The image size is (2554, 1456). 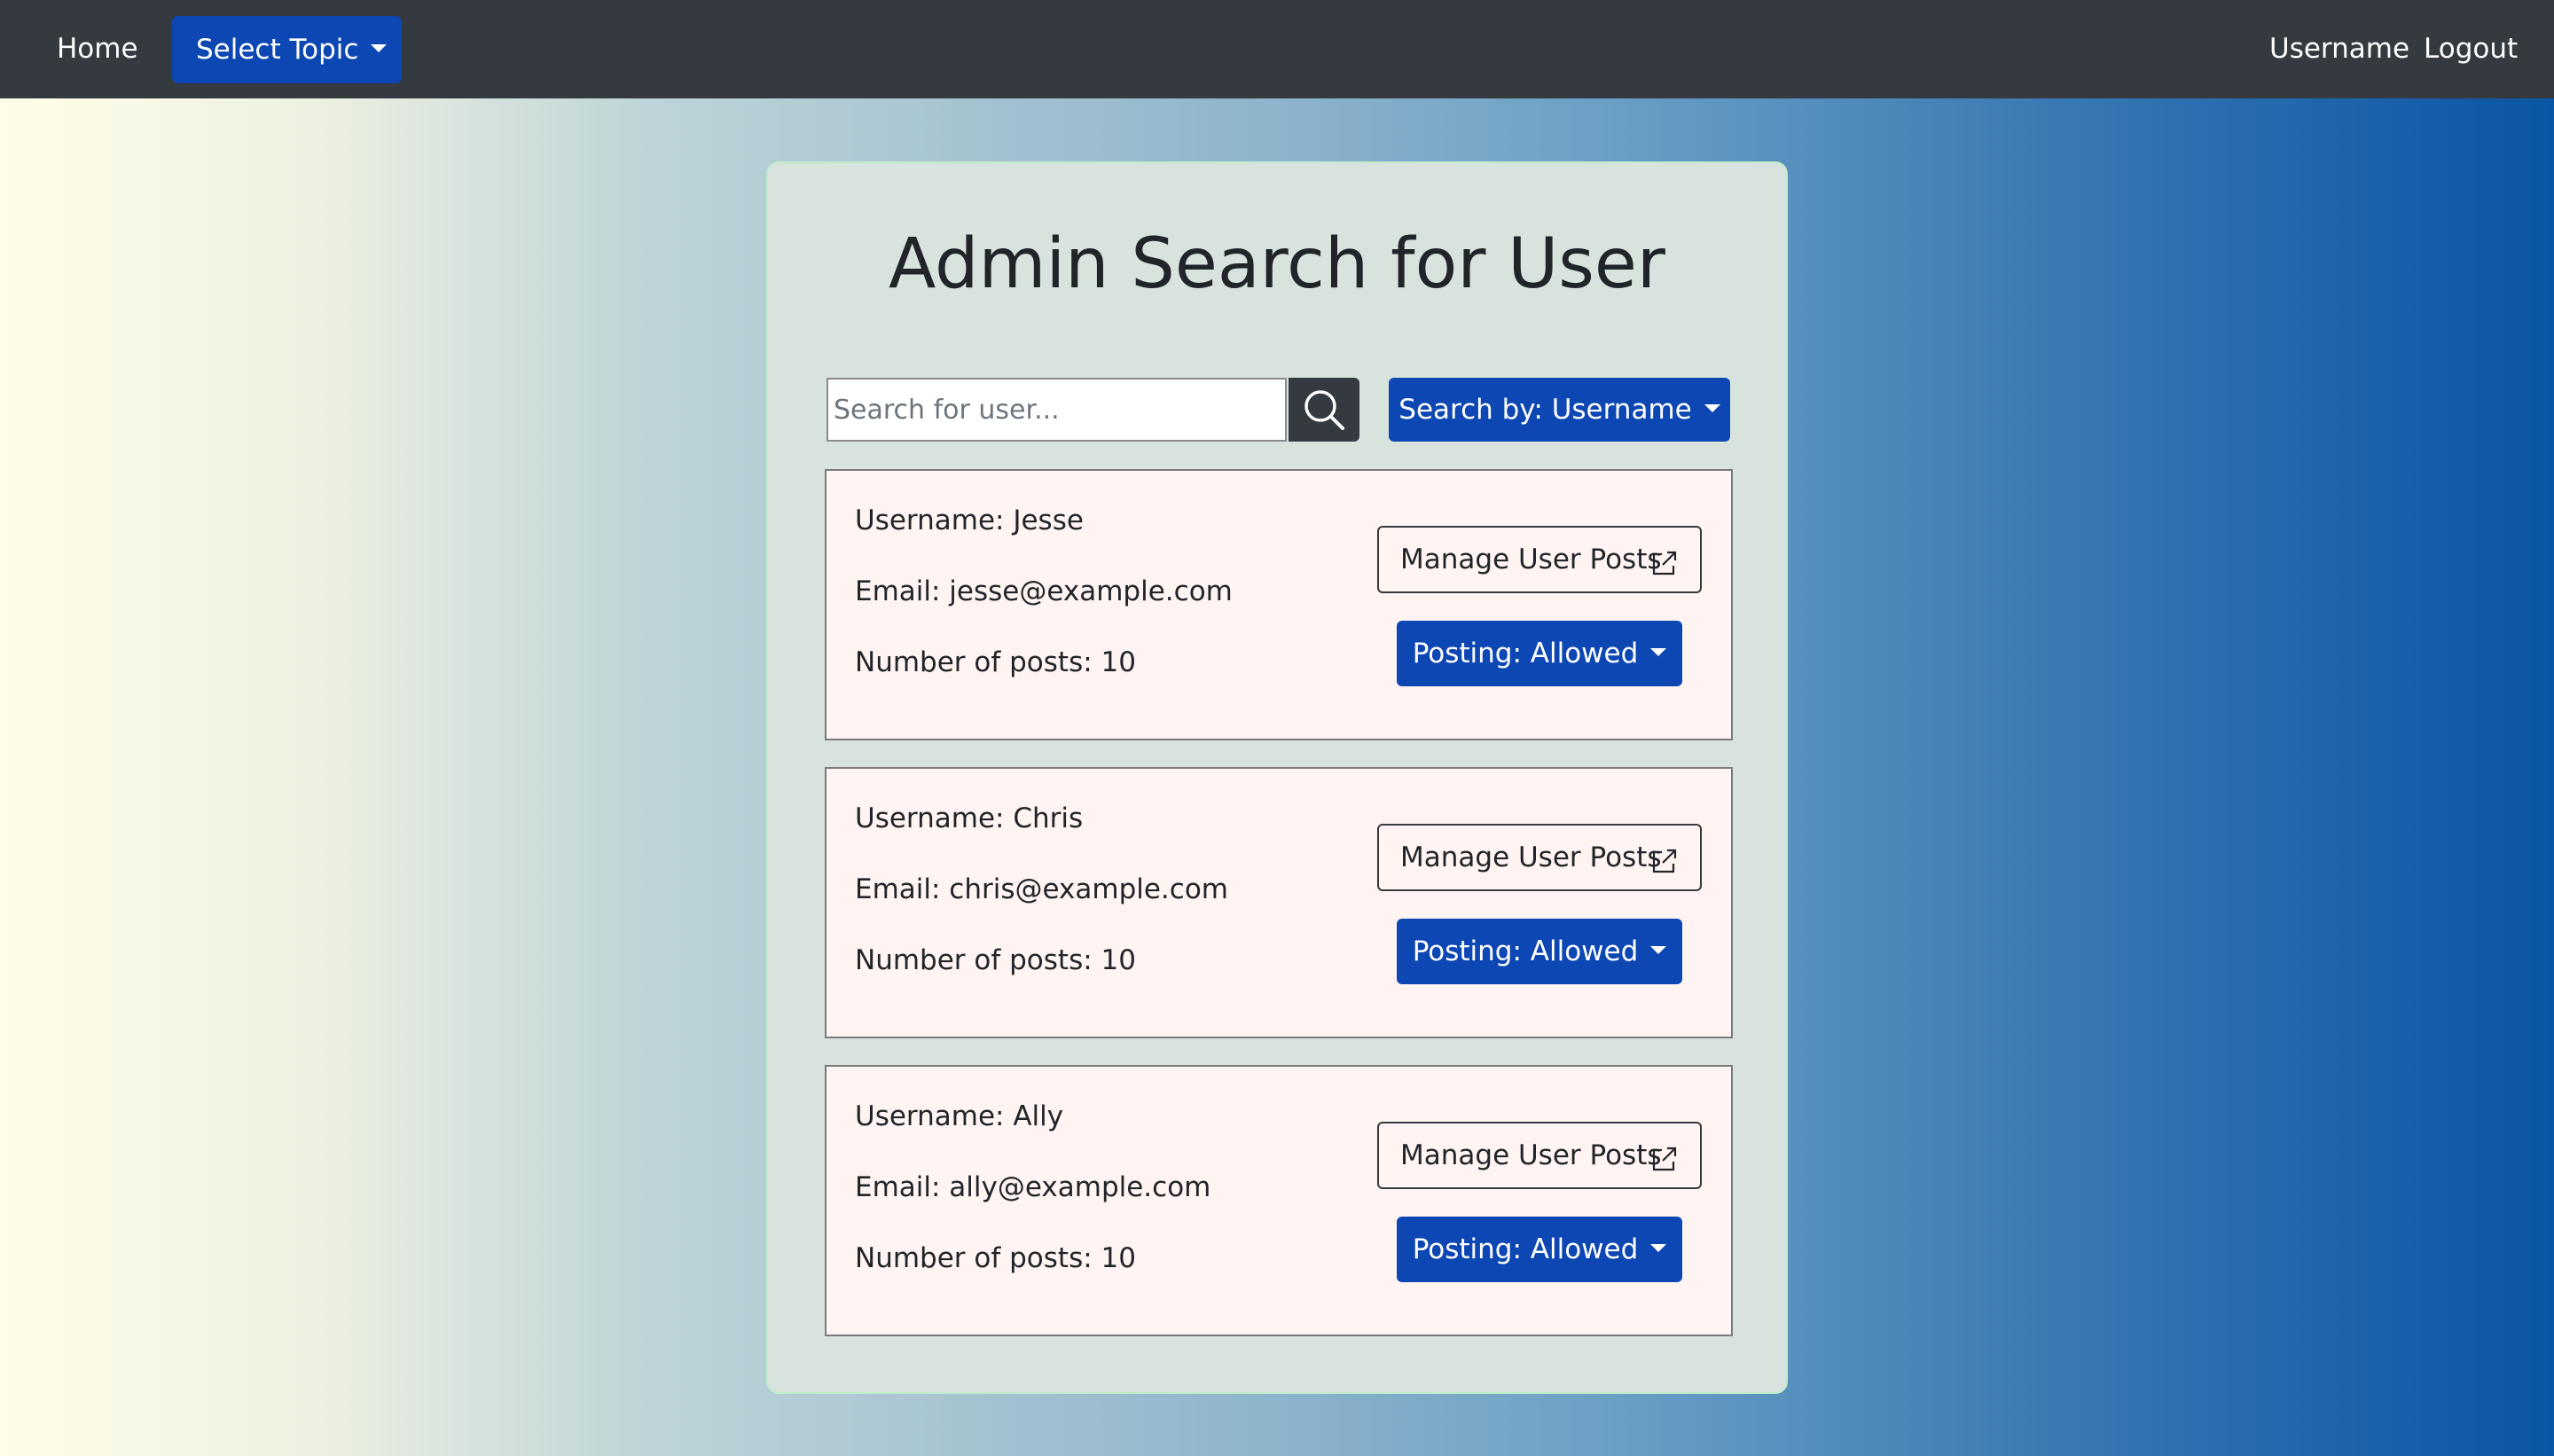 What do you see at coordinates (1033, 1187) in the screenshot?
I see `user-email: Email: ally@example.com` at bounding box center [1033, 1187].